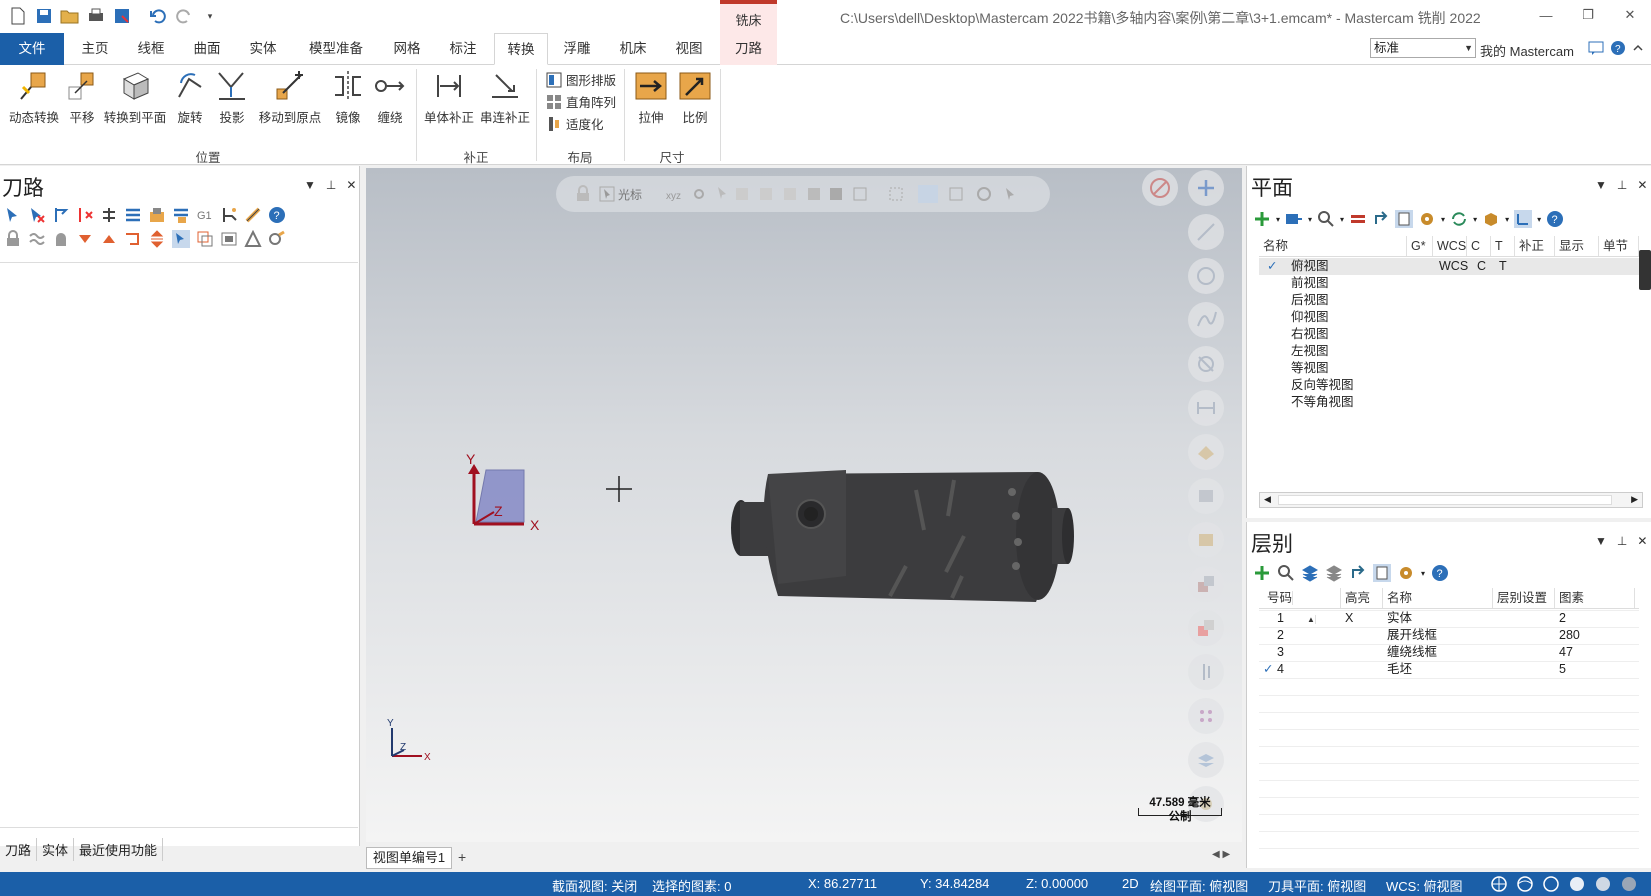 Image resolution: width=1651 pixels, height=896 pixels. What do you see at coordinates (831, 194) in the screenshot?
I see `selection-mode-icons` at bounding box center [831, 194].